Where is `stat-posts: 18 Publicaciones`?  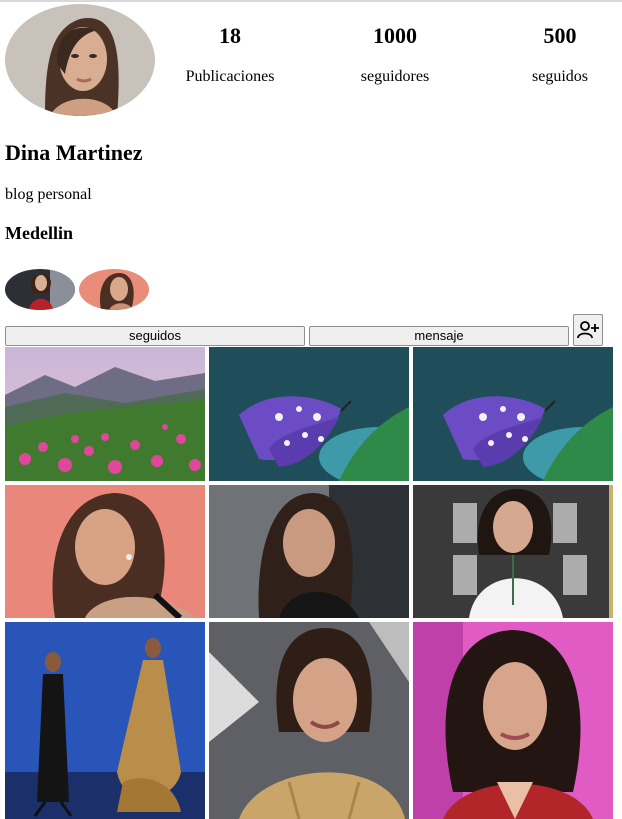
stat-posts: 18 Publicaciones is located at coordinates (230, 54).